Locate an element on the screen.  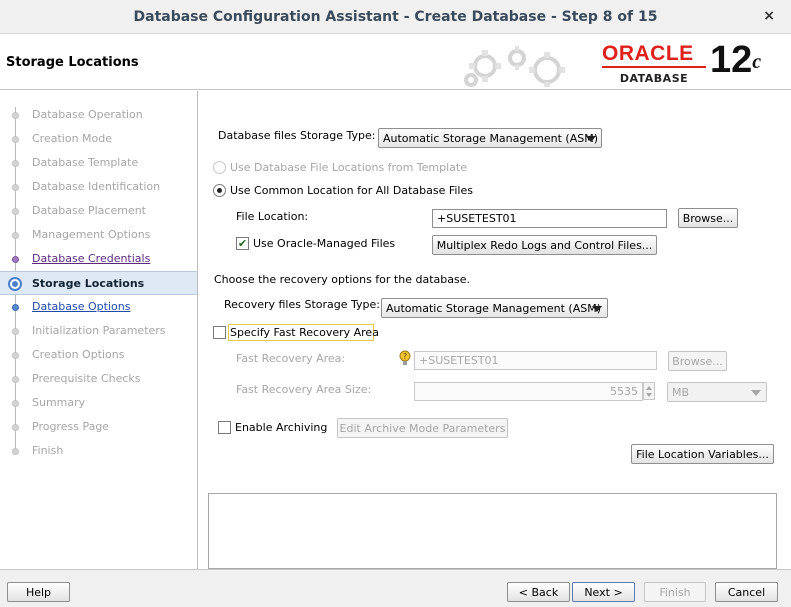
step-label: Storage Locations is located at coordinates (88, 283).